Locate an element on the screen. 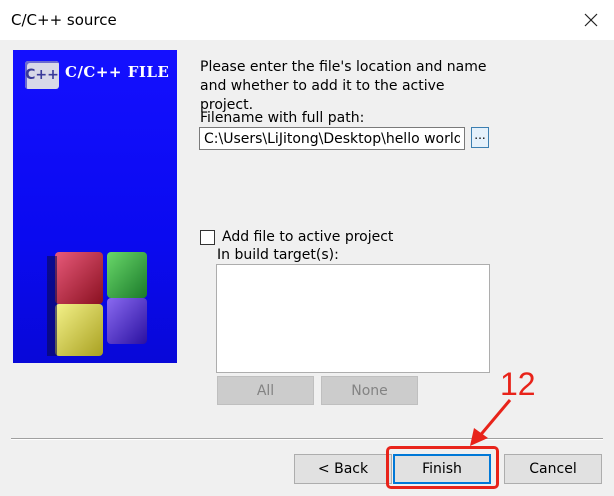 The height and width of the screenshot is (496, 614). annotation-highlight-box is located at coordinates (442, 467).